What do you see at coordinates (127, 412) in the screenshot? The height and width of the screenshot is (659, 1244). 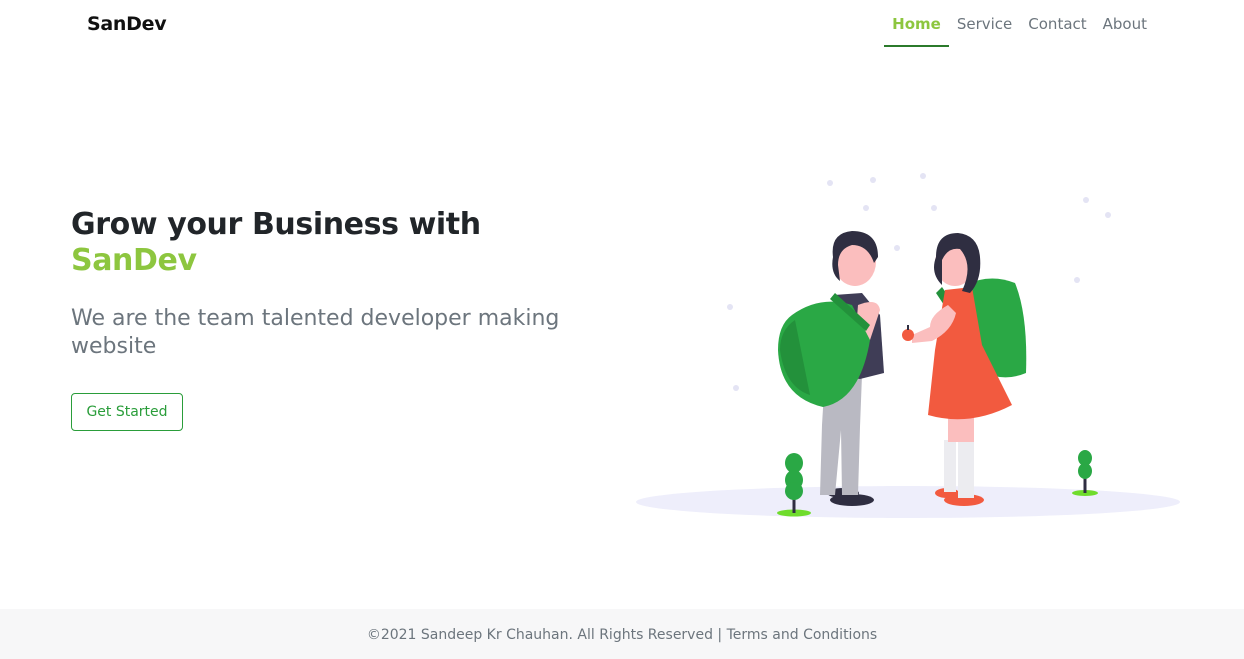 I see `get-started-button: Get Started` at bounding box center [127, 412].